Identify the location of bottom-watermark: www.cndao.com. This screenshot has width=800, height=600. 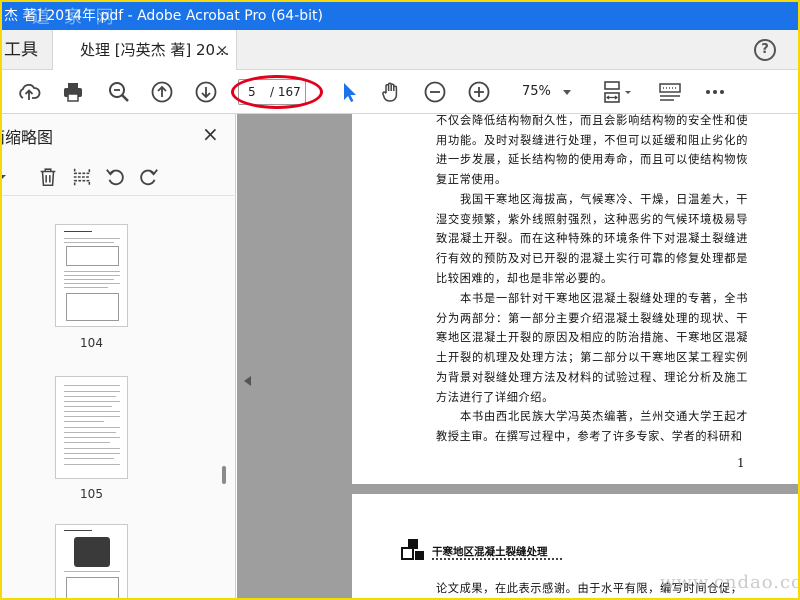
(729, 582).